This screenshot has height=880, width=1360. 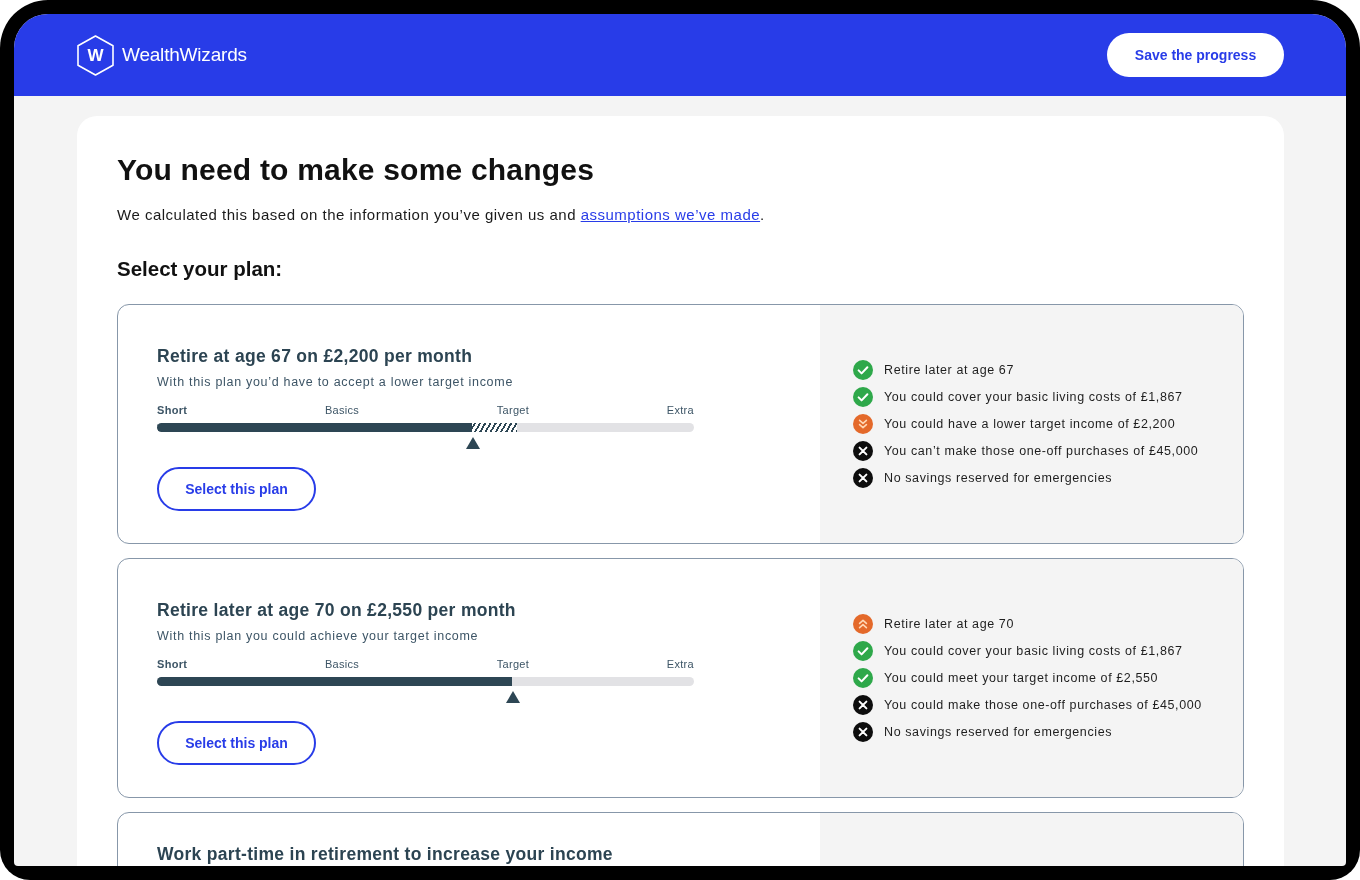 I want to click on outcome-text: Retire later at age 70, so click(x=949, y=624).